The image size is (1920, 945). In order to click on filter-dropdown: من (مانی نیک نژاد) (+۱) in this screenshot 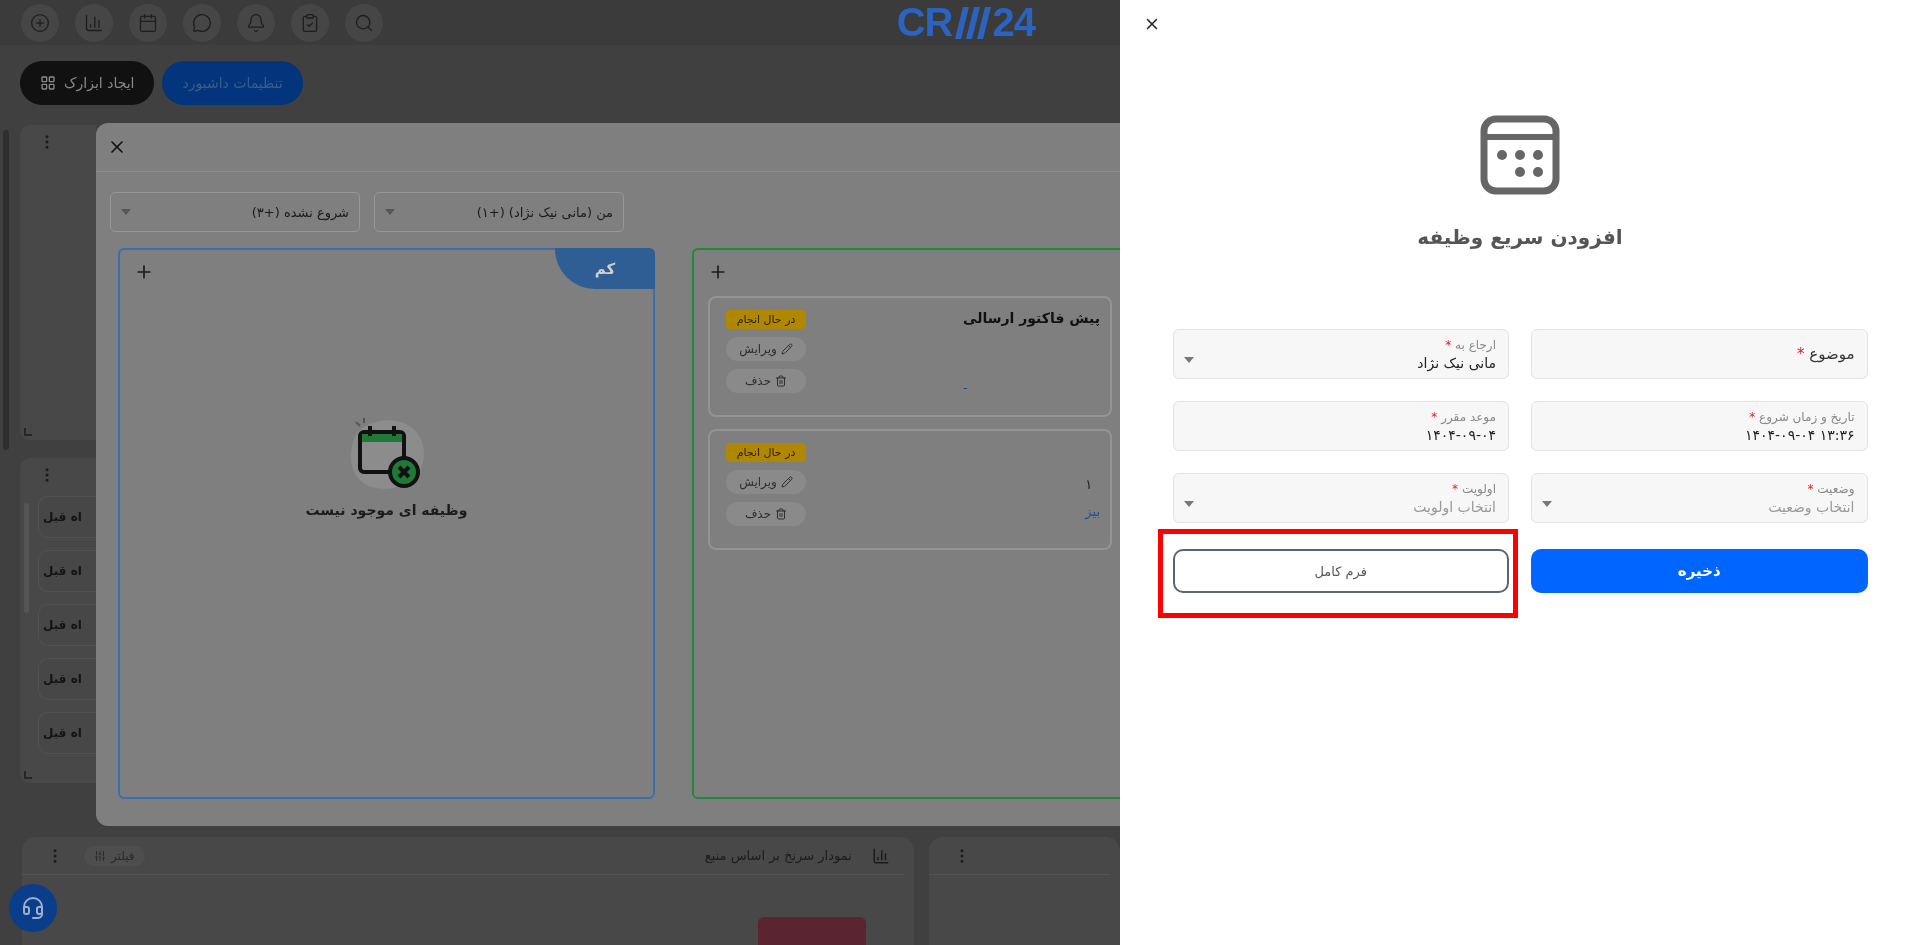, I will do `click(499, 212)`.